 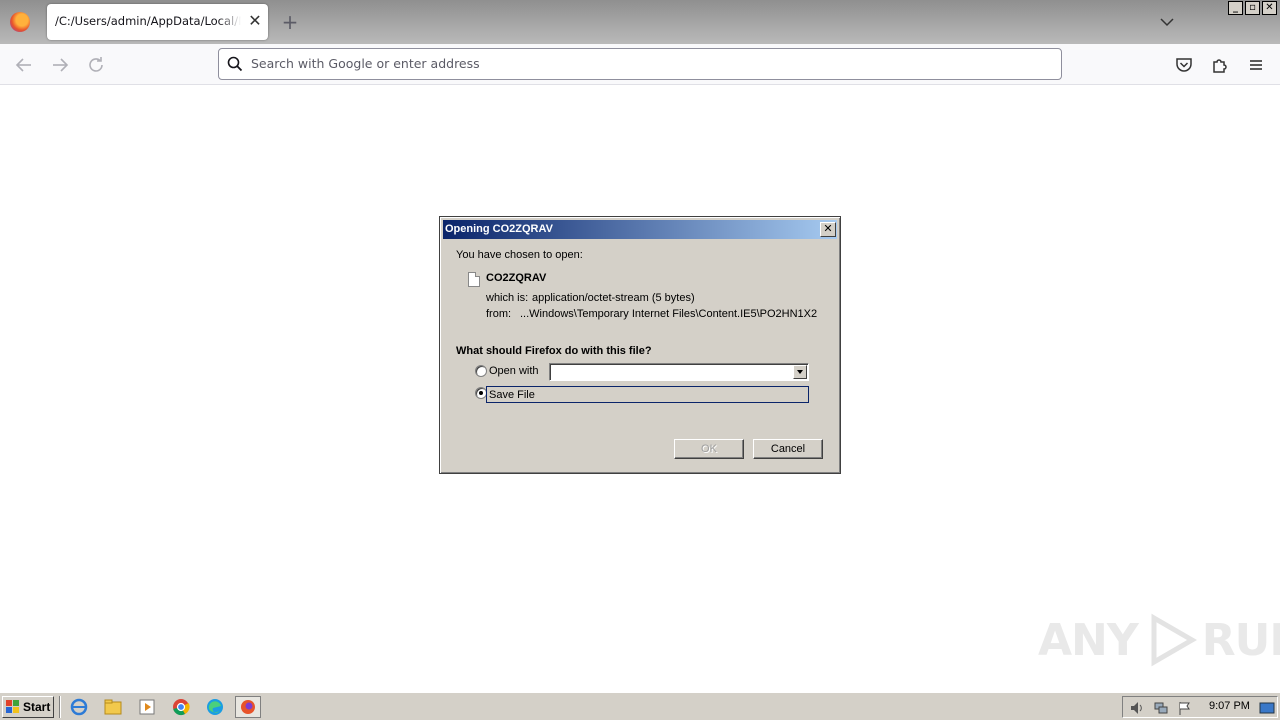 I want to click on pocket-icon, so click(x=1184, y=65).